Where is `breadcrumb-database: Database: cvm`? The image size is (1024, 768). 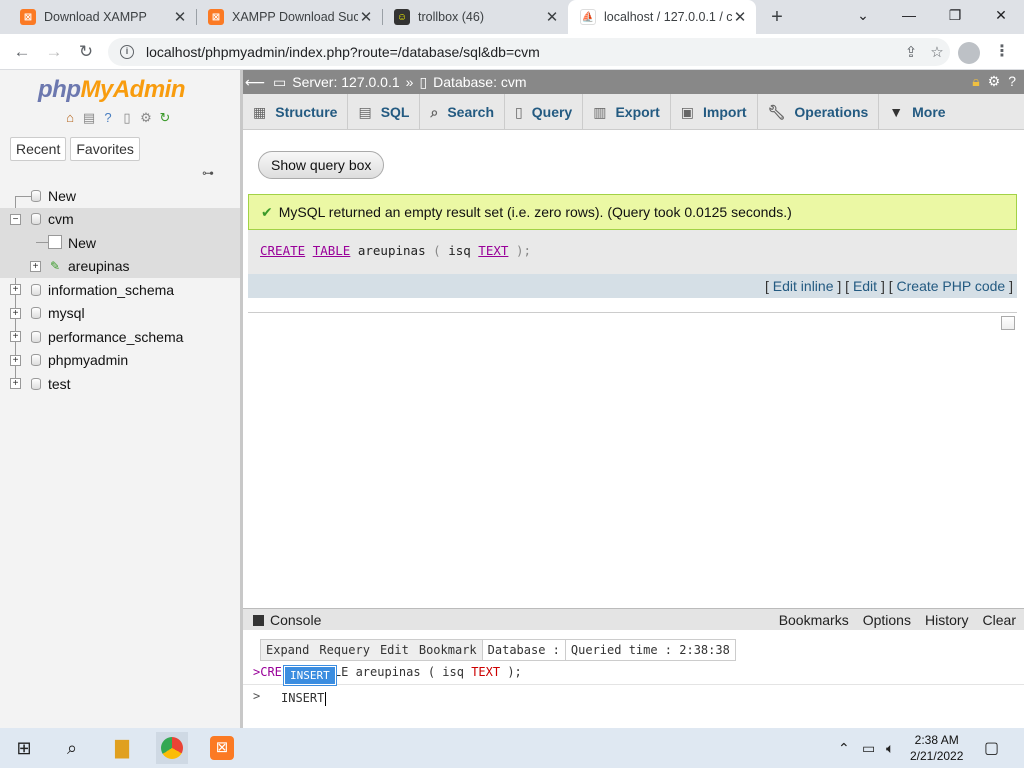
breadcrumb-database: Database: cvm is located at coordinates (479, 82).